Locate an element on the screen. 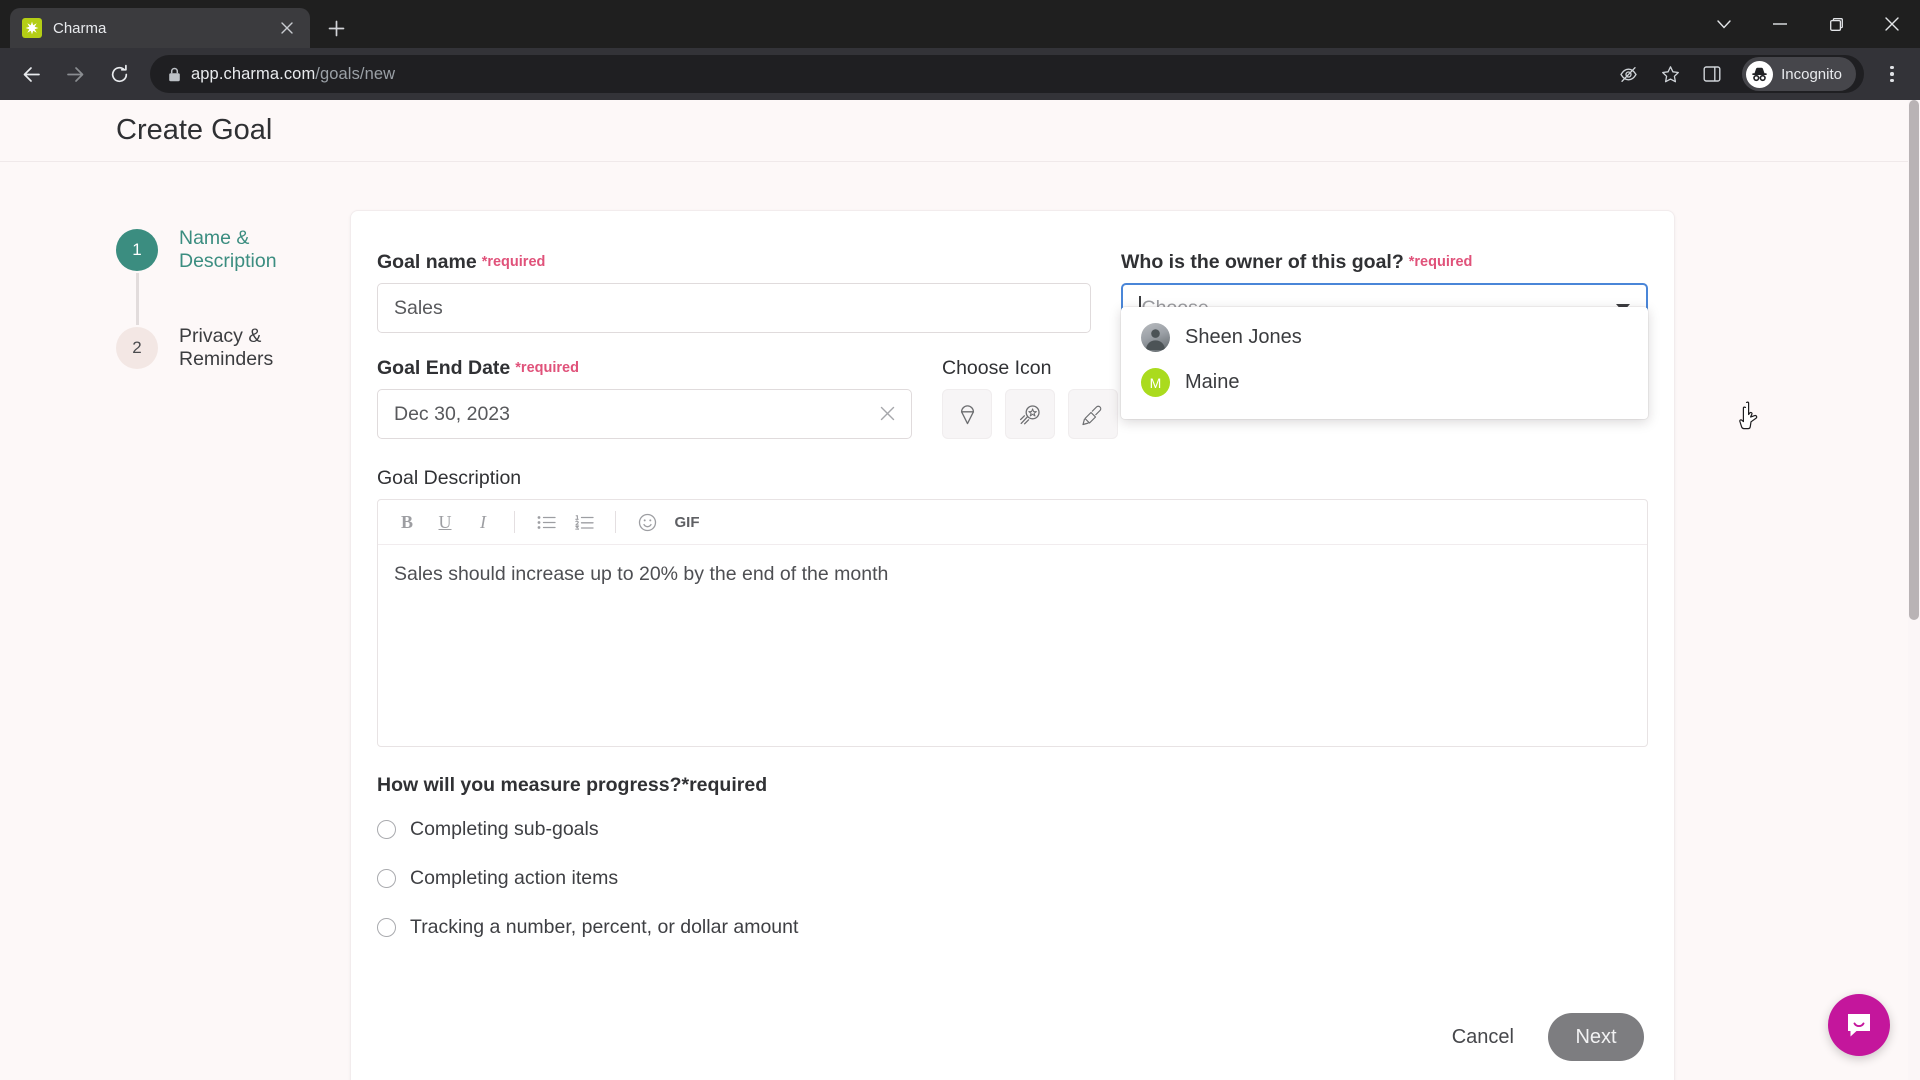 This screenshot has height=1080, width=1920. radio-label: Completing sub-goals is located at coordinates (504, 829).